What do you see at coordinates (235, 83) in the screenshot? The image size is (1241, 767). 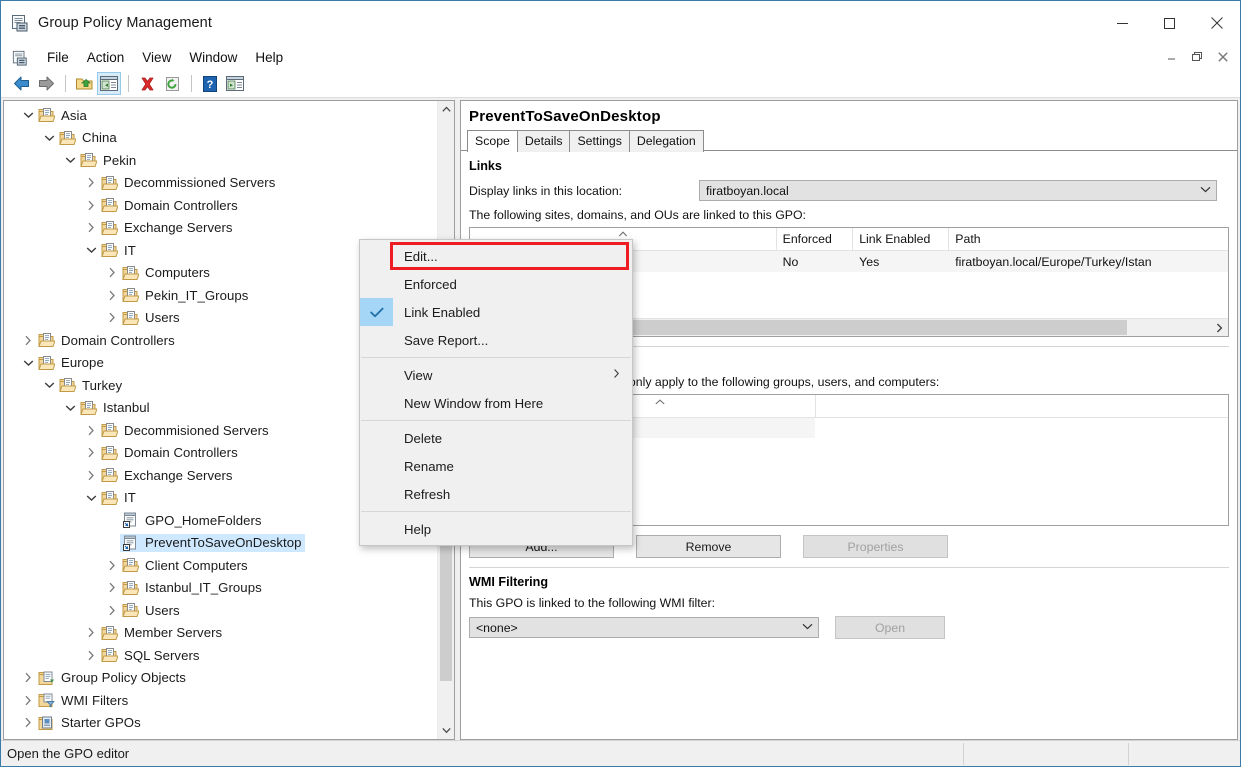 I see `show-hide-action-pane-icon` at bounding box center [235, 83].